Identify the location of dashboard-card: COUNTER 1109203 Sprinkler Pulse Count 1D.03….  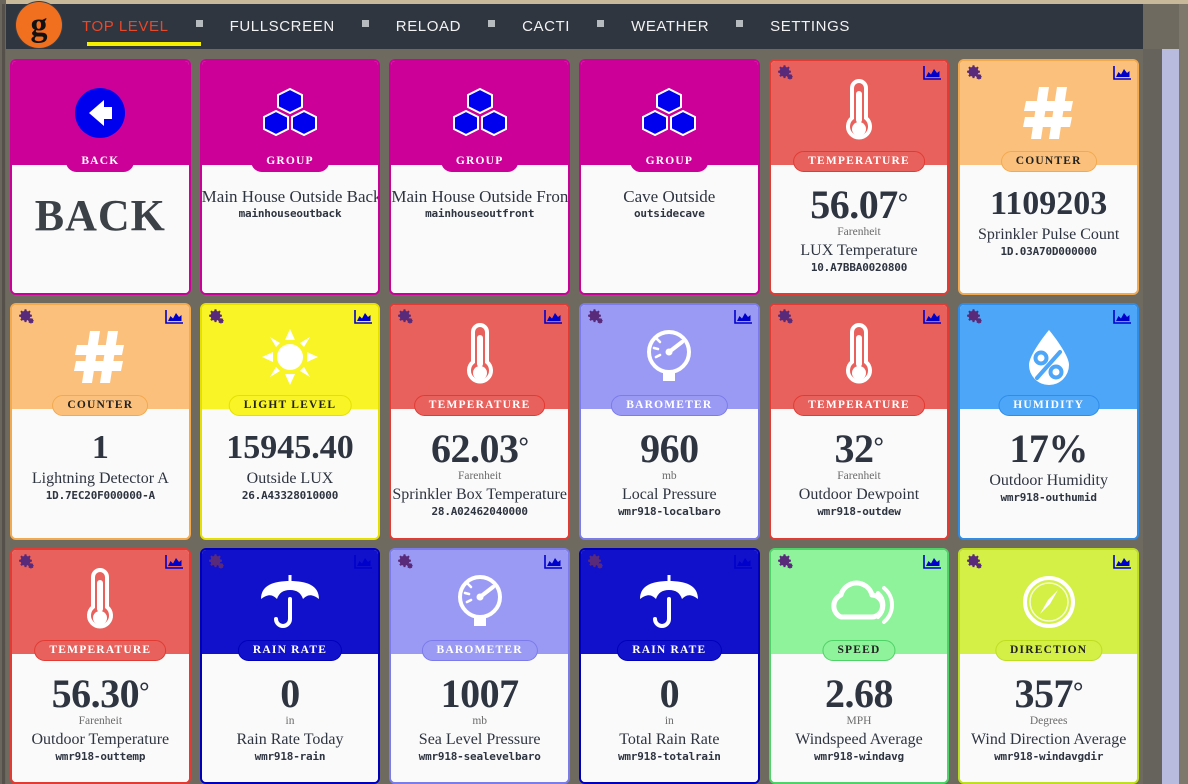
(1048, 177).